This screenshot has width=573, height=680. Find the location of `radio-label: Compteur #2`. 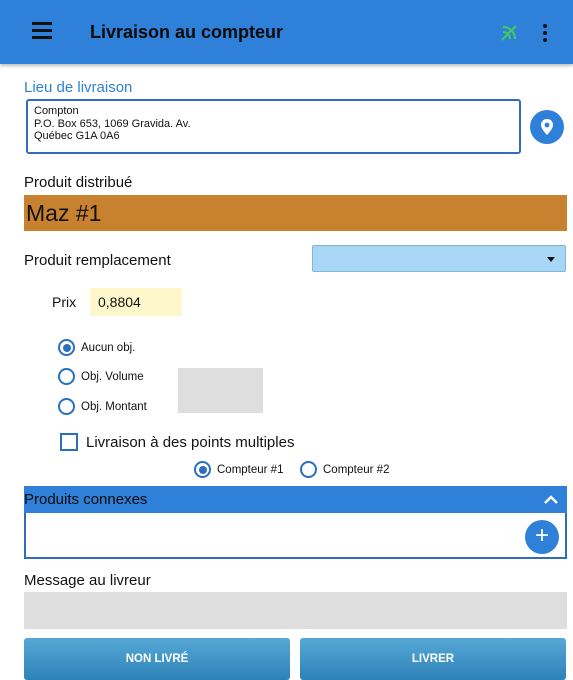

radio-label: Compteur #2 is located at coordinates (356, 469).